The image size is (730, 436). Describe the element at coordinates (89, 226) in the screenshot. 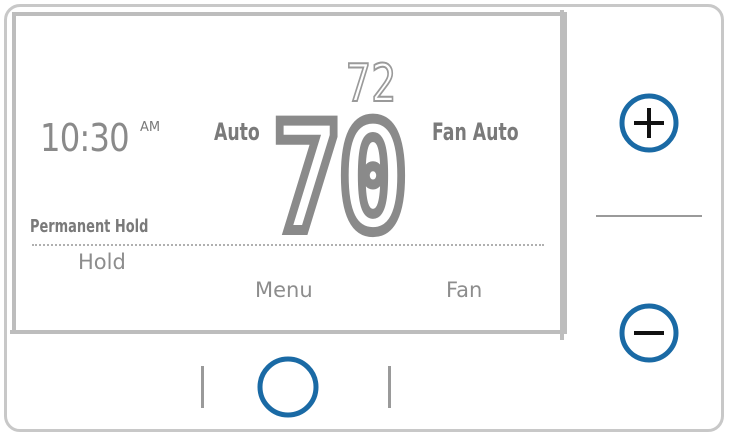

I see `hold-status-label: Permanent Hold` at that location.